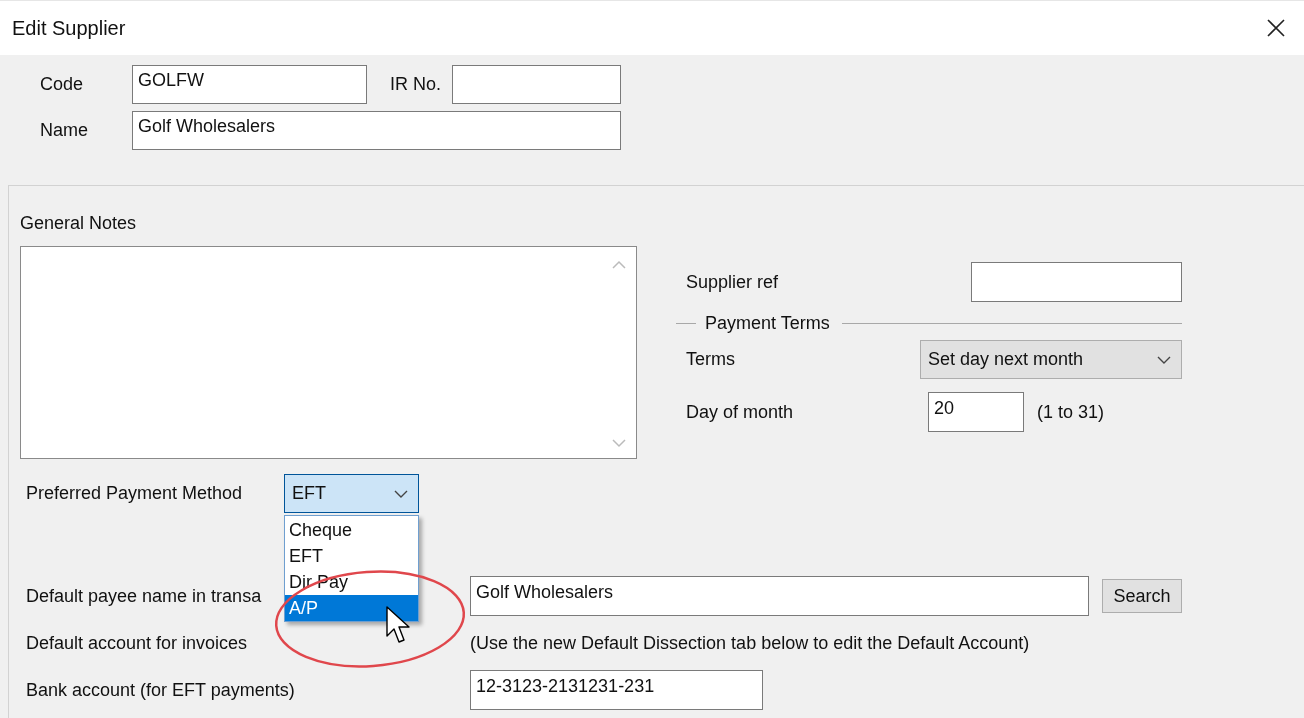 This screenshot has height=718, width=1304. What do you see at coordinates (767, 323) in the screenshot?
I see `payment-terms-heading: Payment Terms` at bounding box center [767, 323].